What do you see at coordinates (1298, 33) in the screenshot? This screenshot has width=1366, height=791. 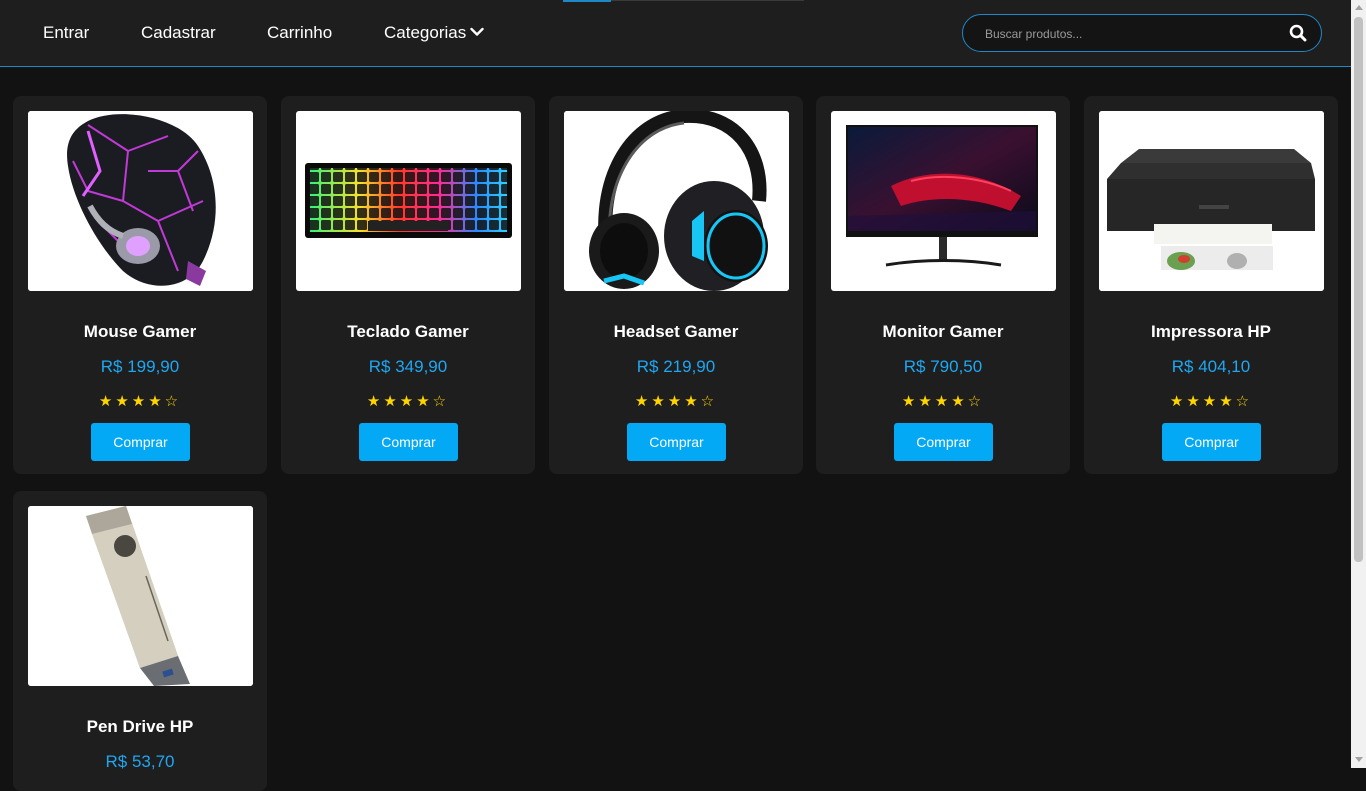 I see `search-icon` at bounding box center [1298, 33].